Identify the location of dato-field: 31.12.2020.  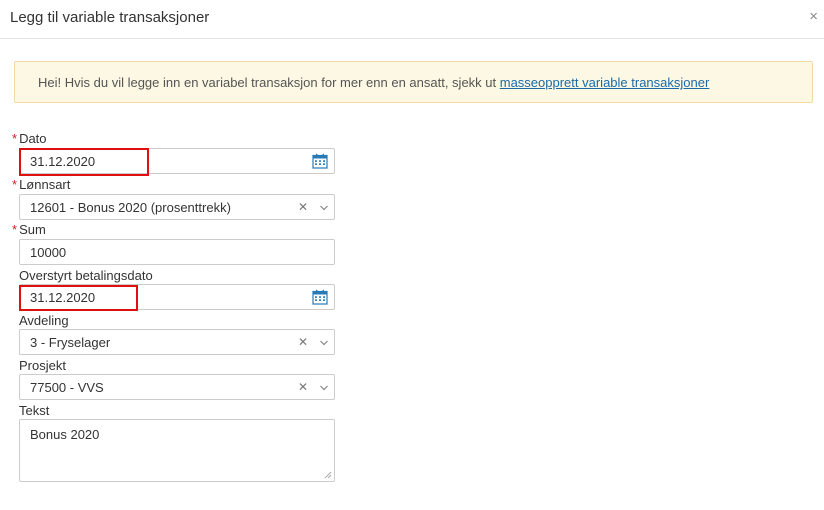
(177, 161).